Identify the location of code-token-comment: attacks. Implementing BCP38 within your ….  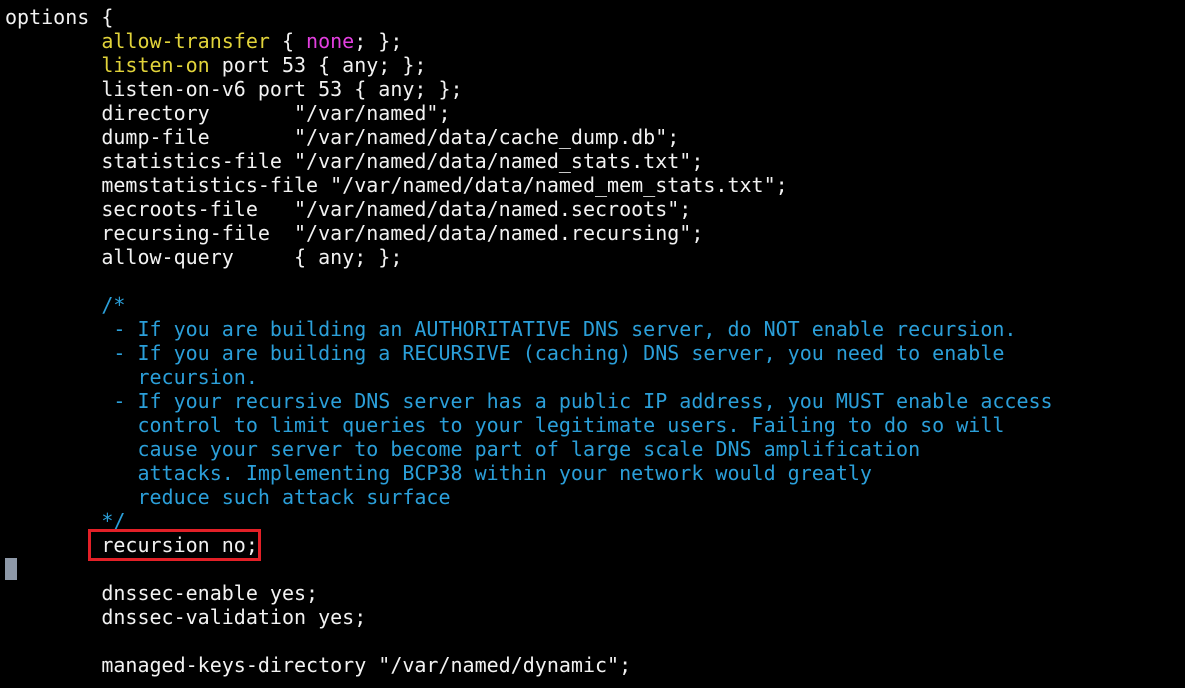
(438, 473).